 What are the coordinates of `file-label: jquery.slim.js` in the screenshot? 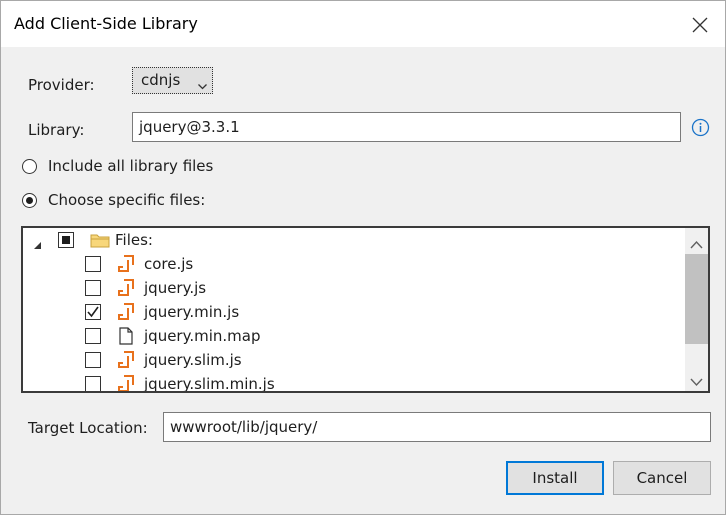 It's located at (193, 360).